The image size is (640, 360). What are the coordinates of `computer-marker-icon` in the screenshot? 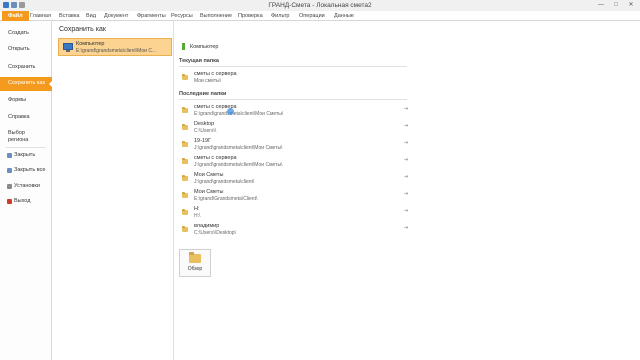 It's located at (183, 46).